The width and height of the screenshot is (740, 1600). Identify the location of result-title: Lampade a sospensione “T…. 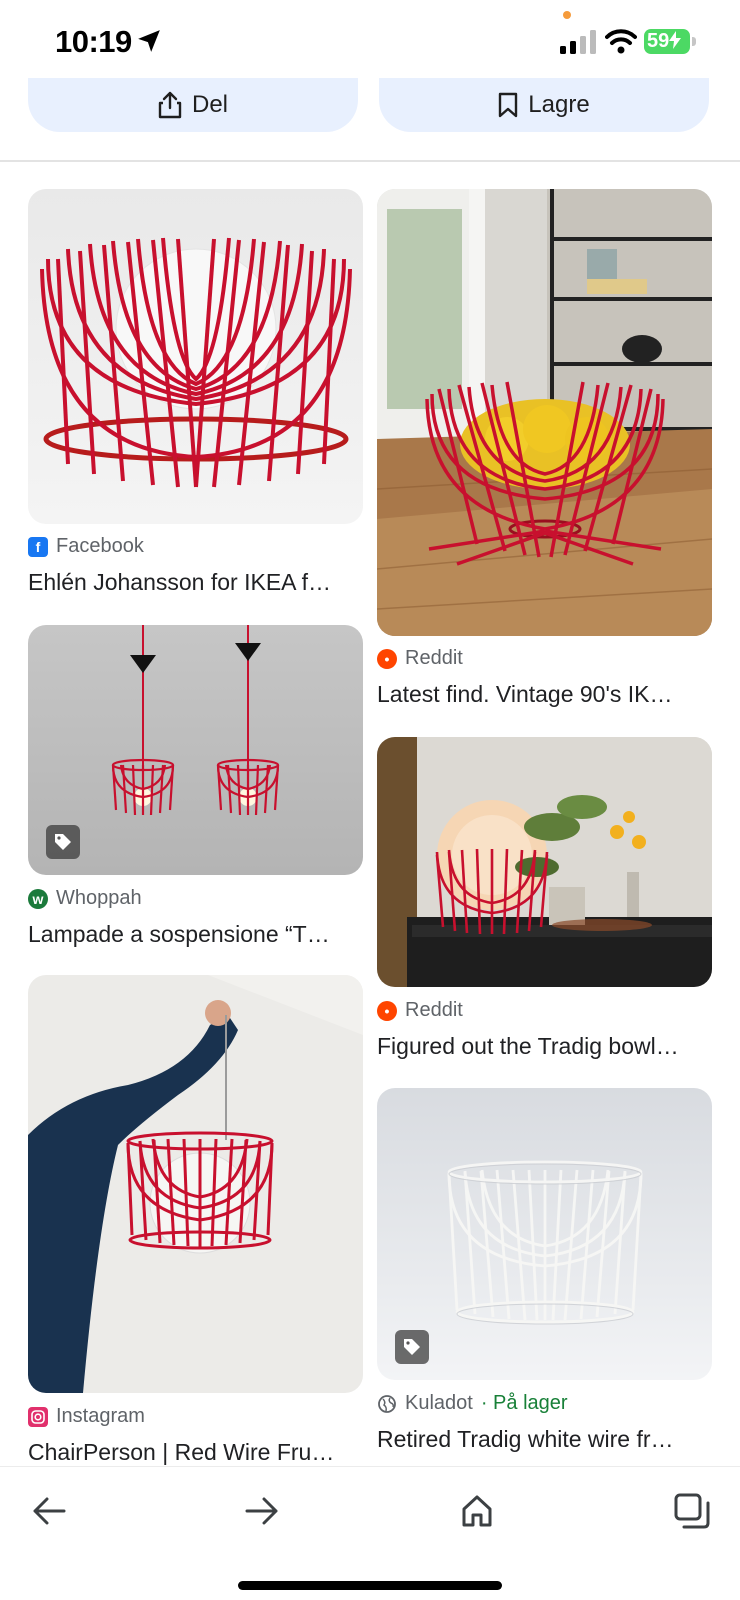
(179, 934).